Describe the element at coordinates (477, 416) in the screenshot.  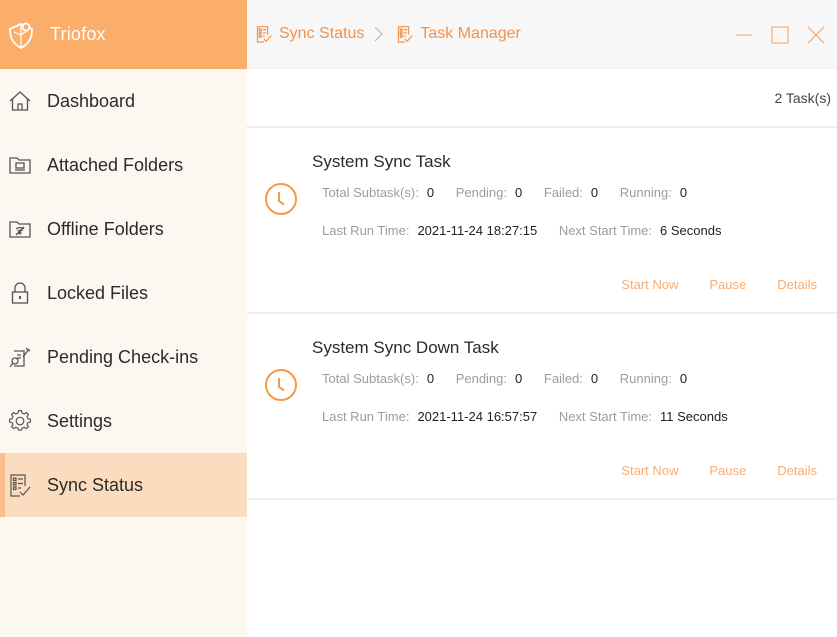
I see `last-run-value: 2021-11-24 16:57:57` at that location.